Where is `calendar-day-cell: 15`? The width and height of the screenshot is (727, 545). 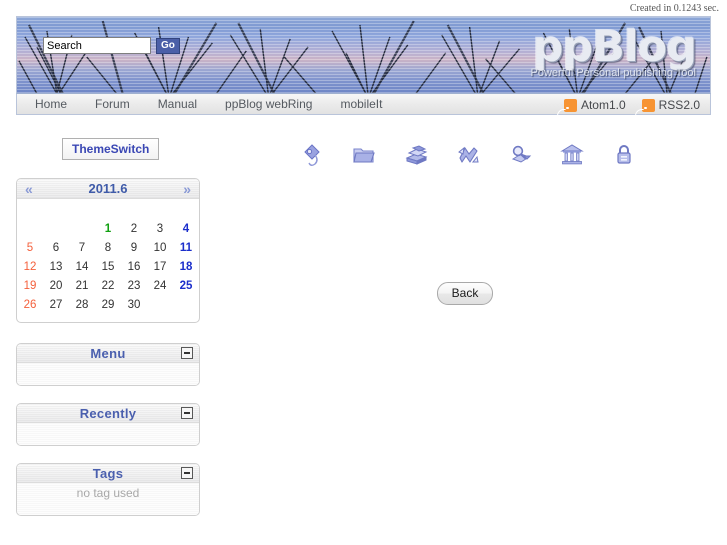 calendar-day-cell: 15 is located at coordinates (108, 266).